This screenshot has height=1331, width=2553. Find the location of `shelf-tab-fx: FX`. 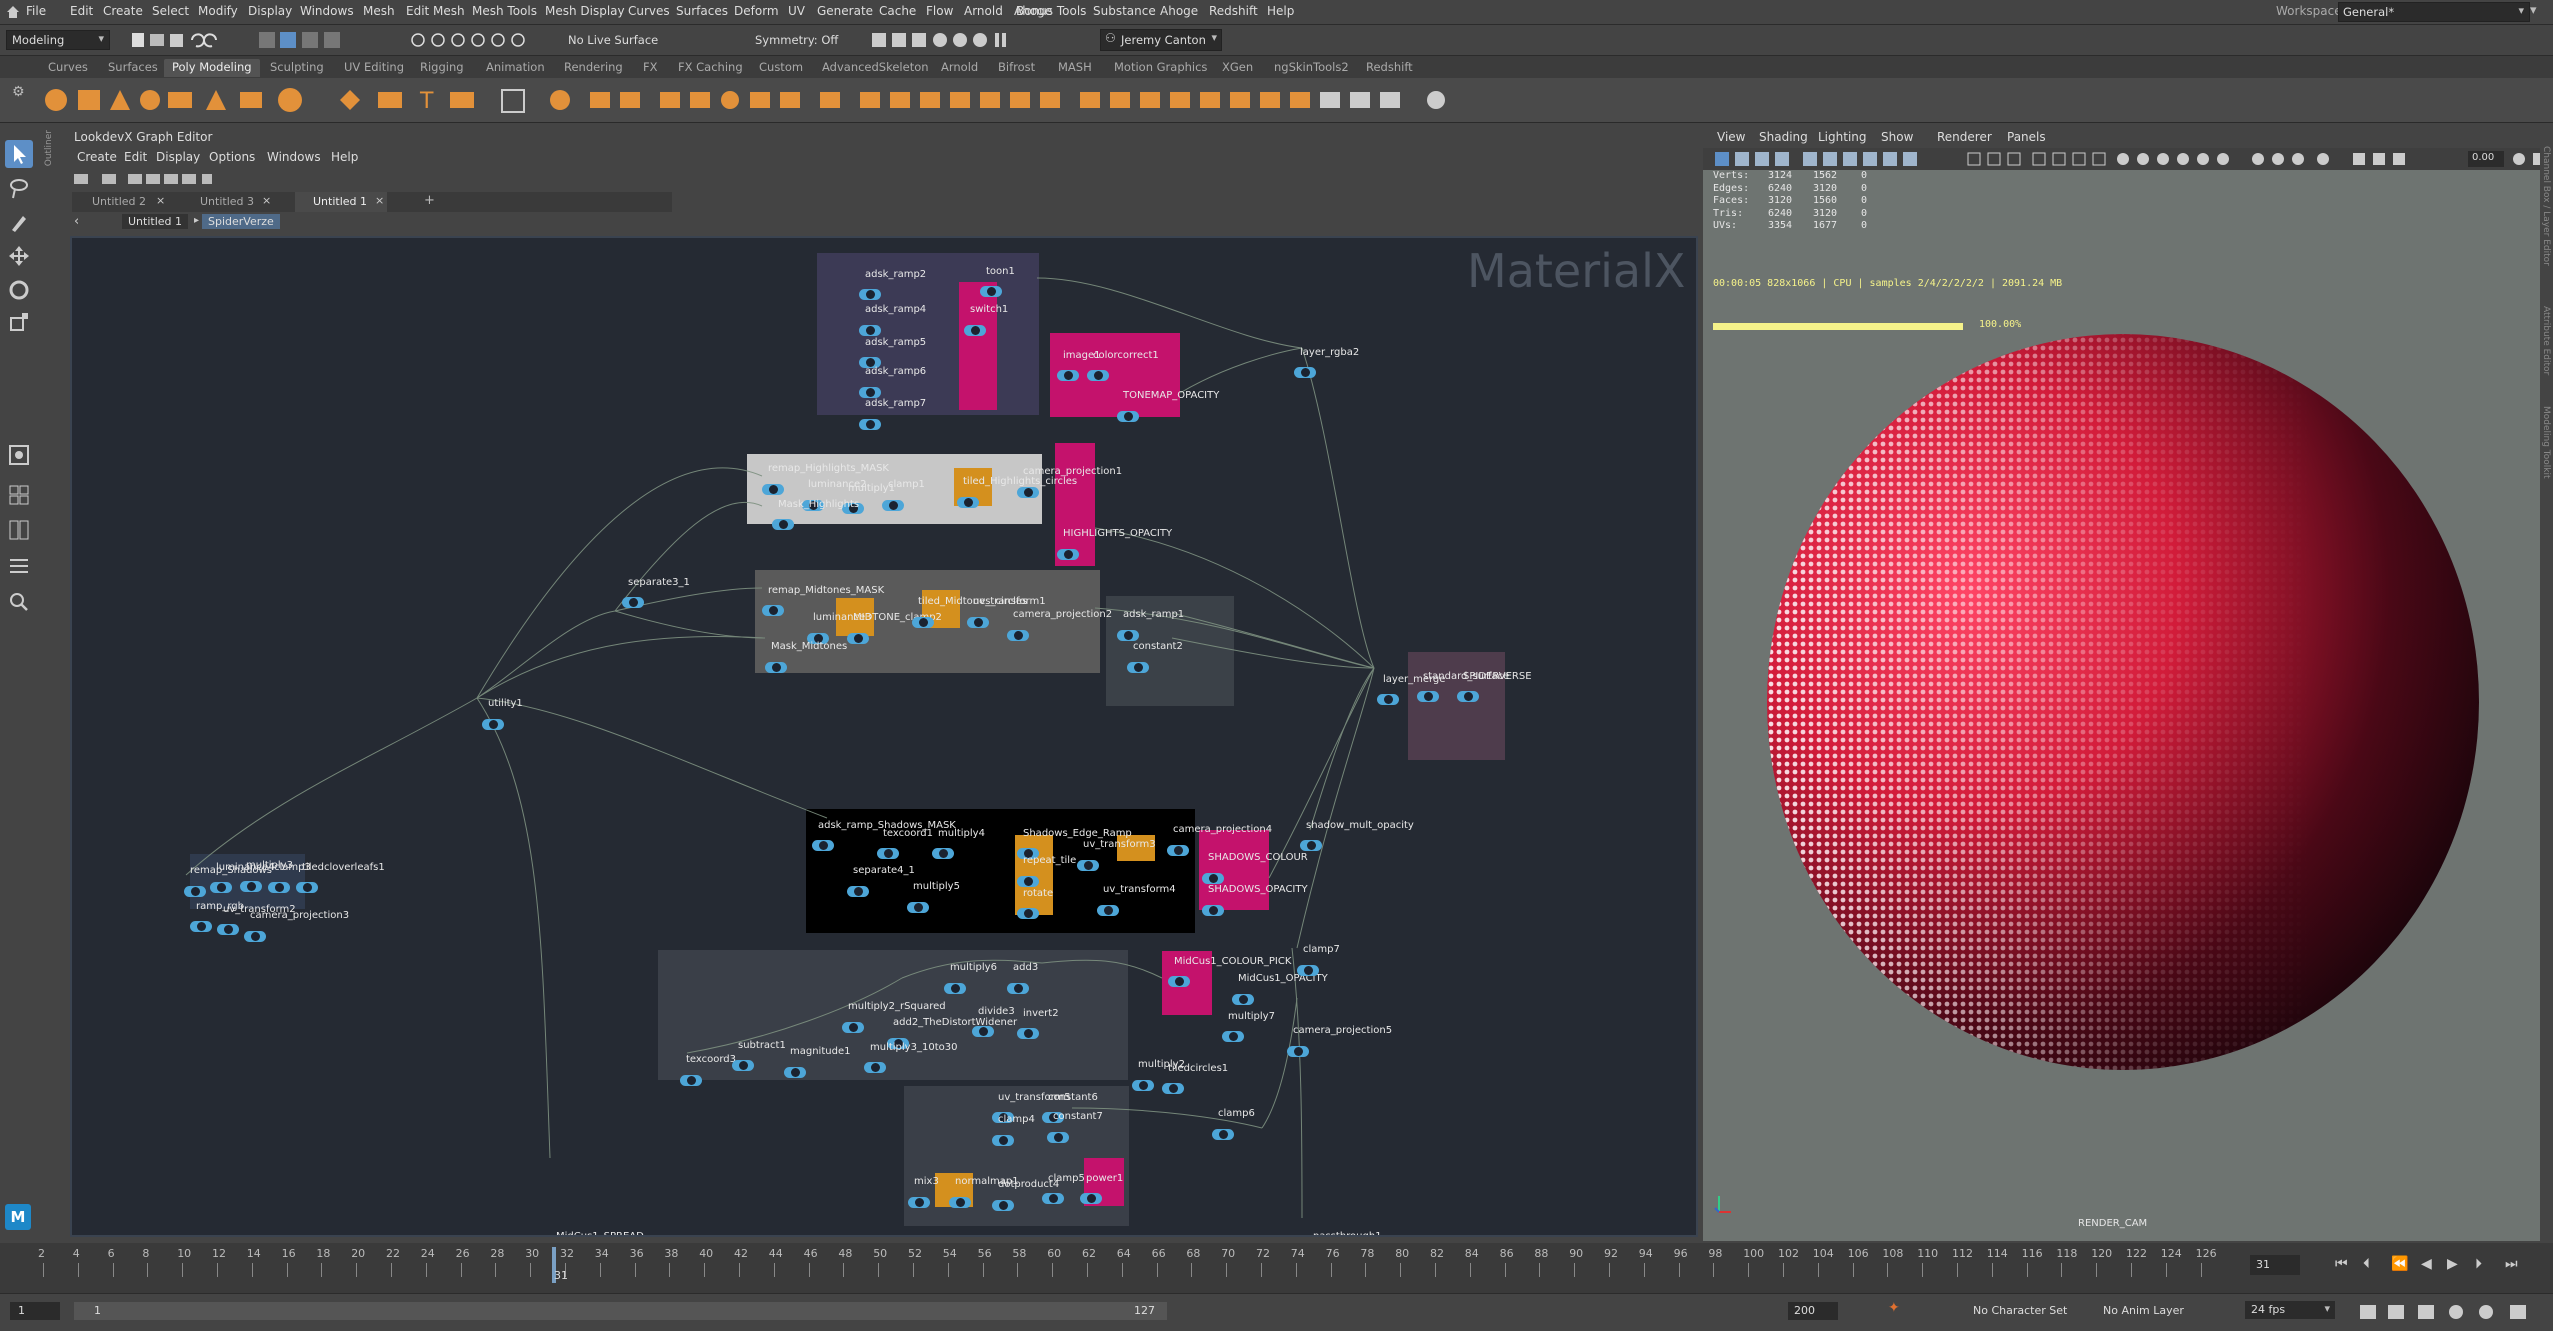

shelf-tab-fx: FX is located at coordinates (650, 68).